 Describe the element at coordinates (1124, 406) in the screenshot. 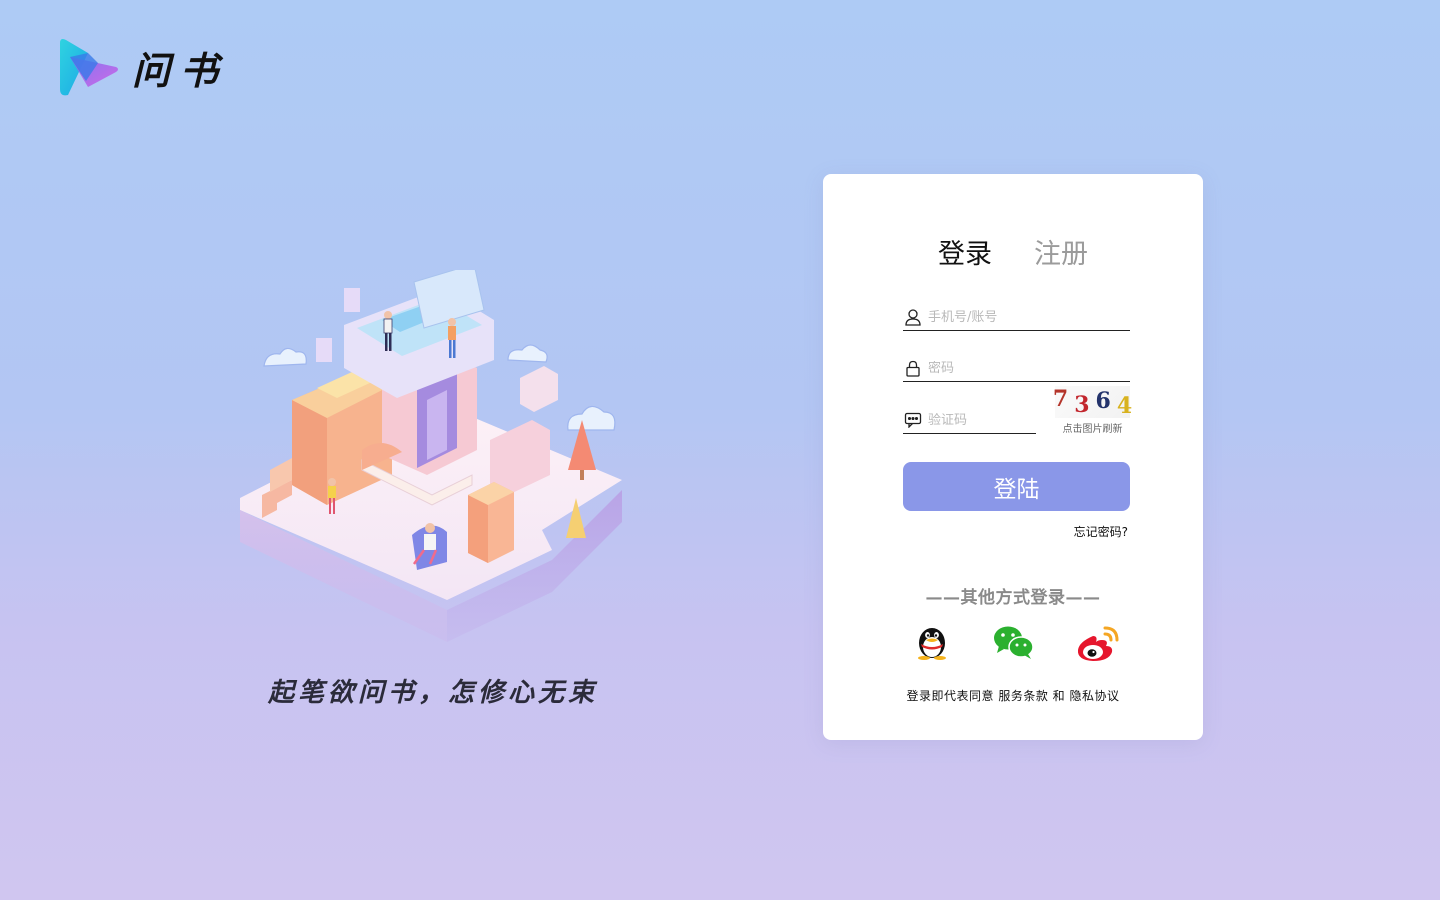

I see `captcha-digit: 4` at that location.